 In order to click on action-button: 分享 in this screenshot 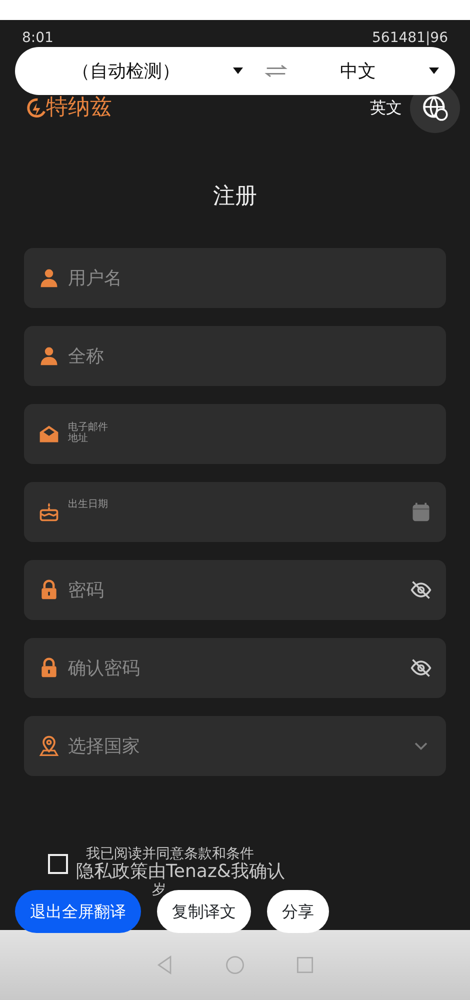, I will do `click(298, 911)`.